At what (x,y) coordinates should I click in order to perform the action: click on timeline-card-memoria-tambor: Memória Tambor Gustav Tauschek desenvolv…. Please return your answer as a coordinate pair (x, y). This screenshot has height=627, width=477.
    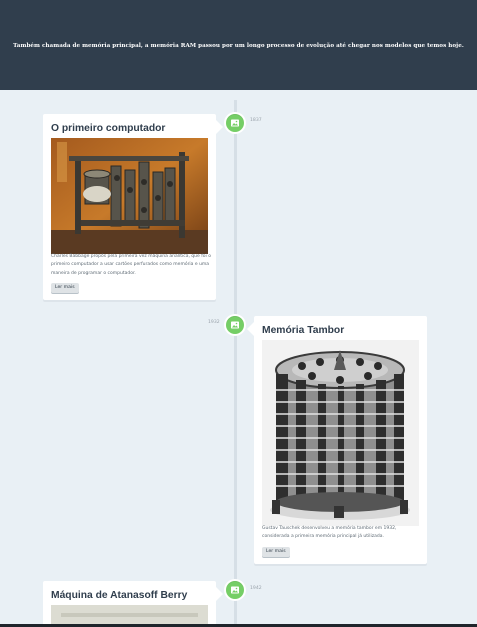
    Looking at the image, I should click on (337, 440).